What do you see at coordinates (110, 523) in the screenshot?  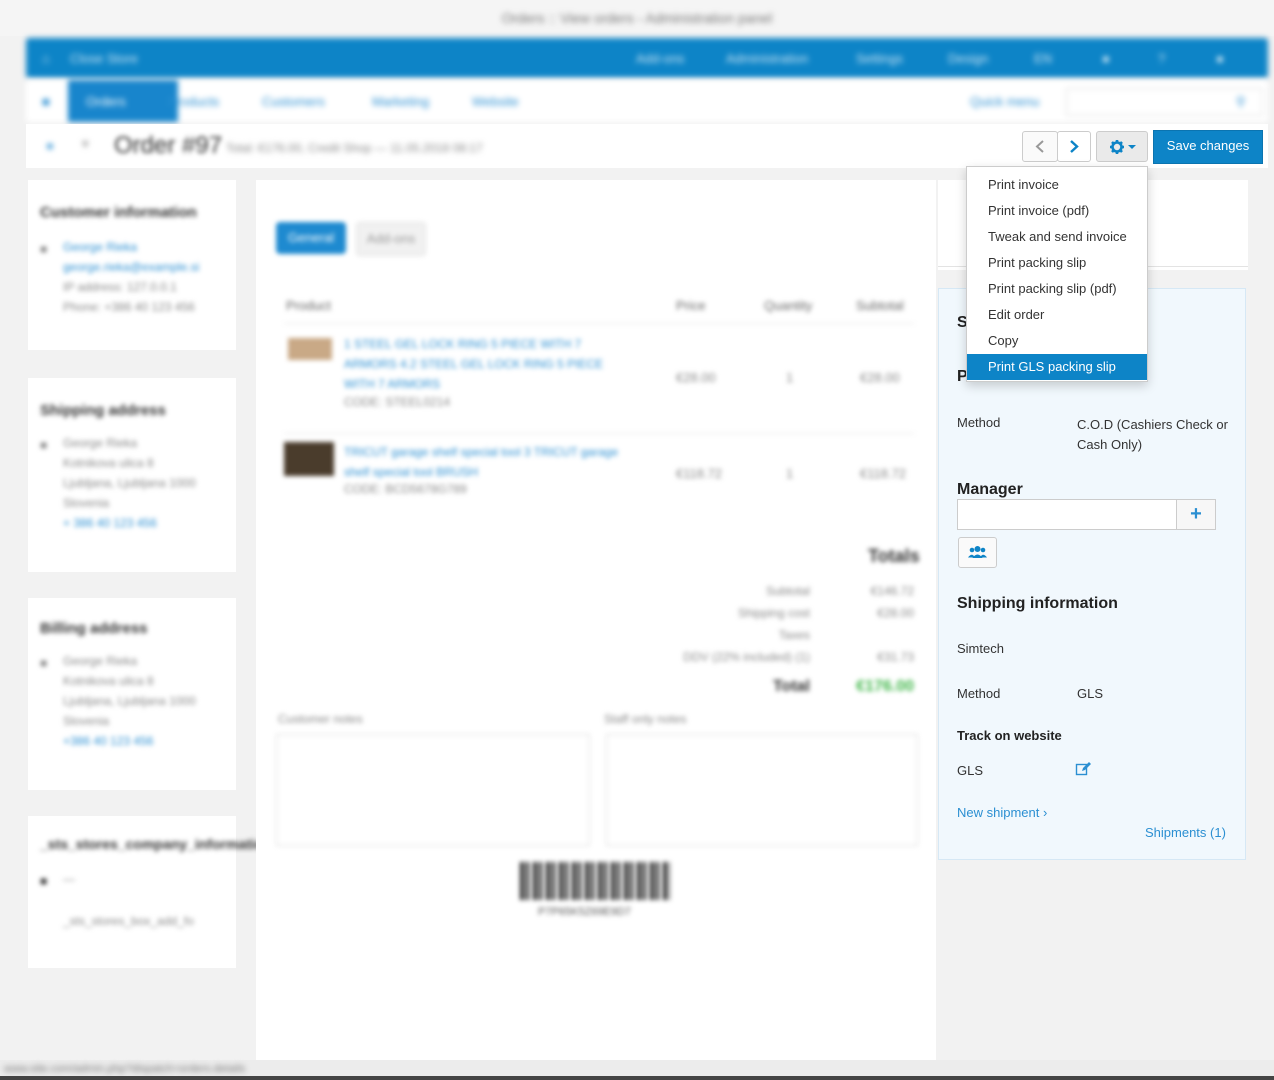 I see `shipping-phone: + 386 40 123 456` at bounding box center [110, 523].